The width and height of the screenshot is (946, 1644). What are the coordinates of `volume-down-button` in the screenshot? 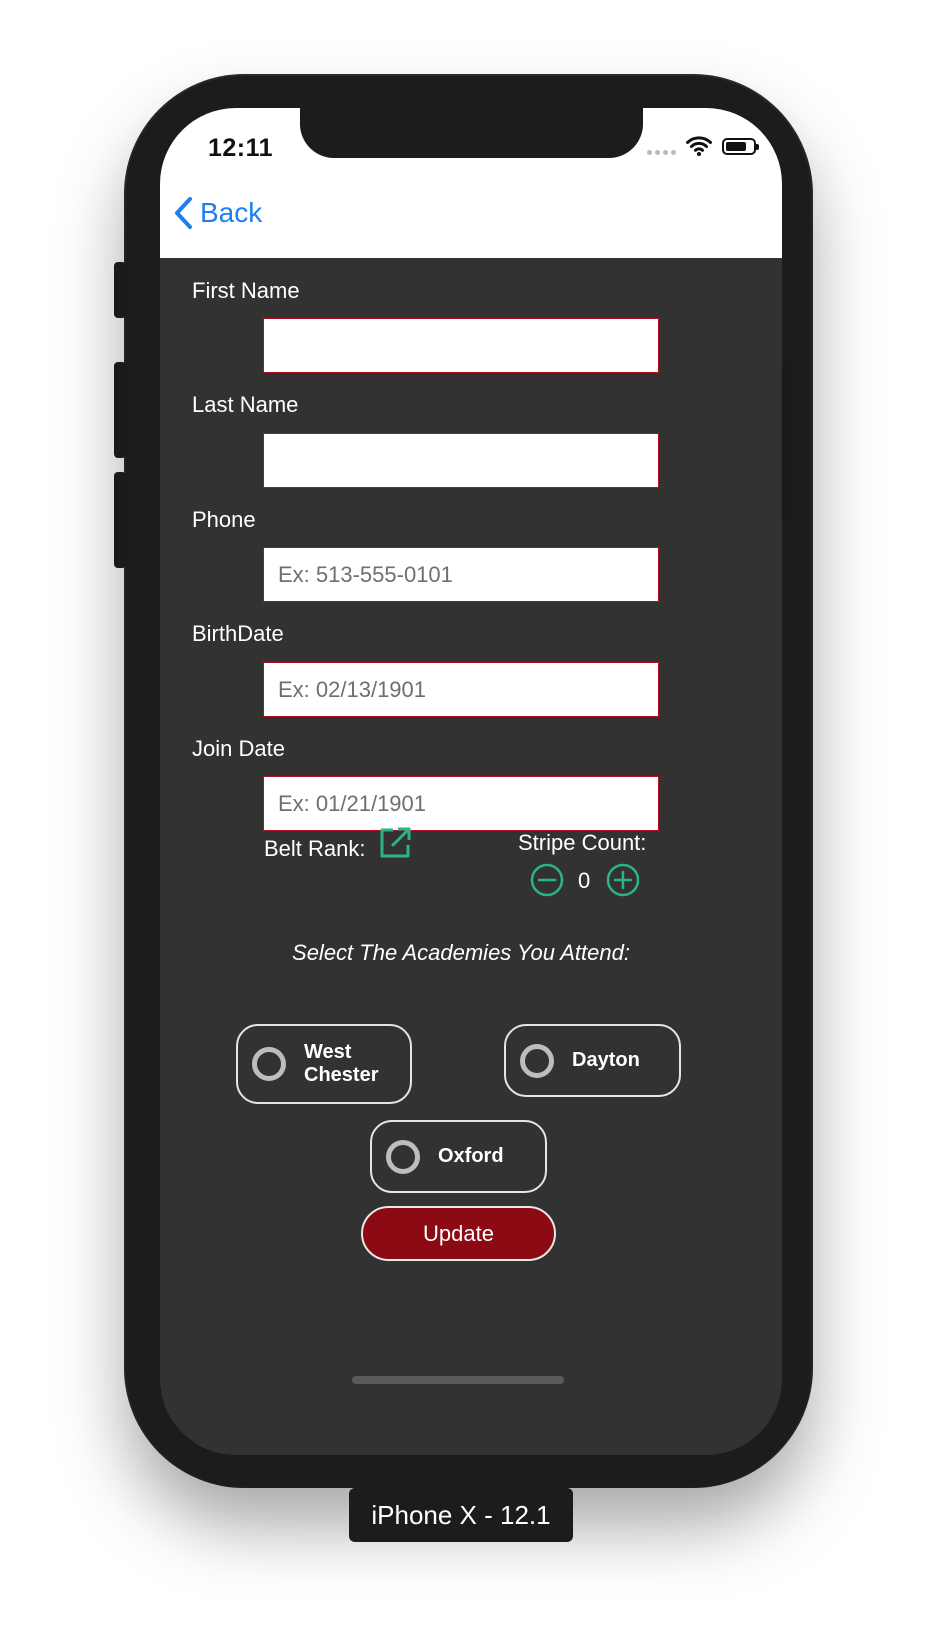 It's located at (120, 520).